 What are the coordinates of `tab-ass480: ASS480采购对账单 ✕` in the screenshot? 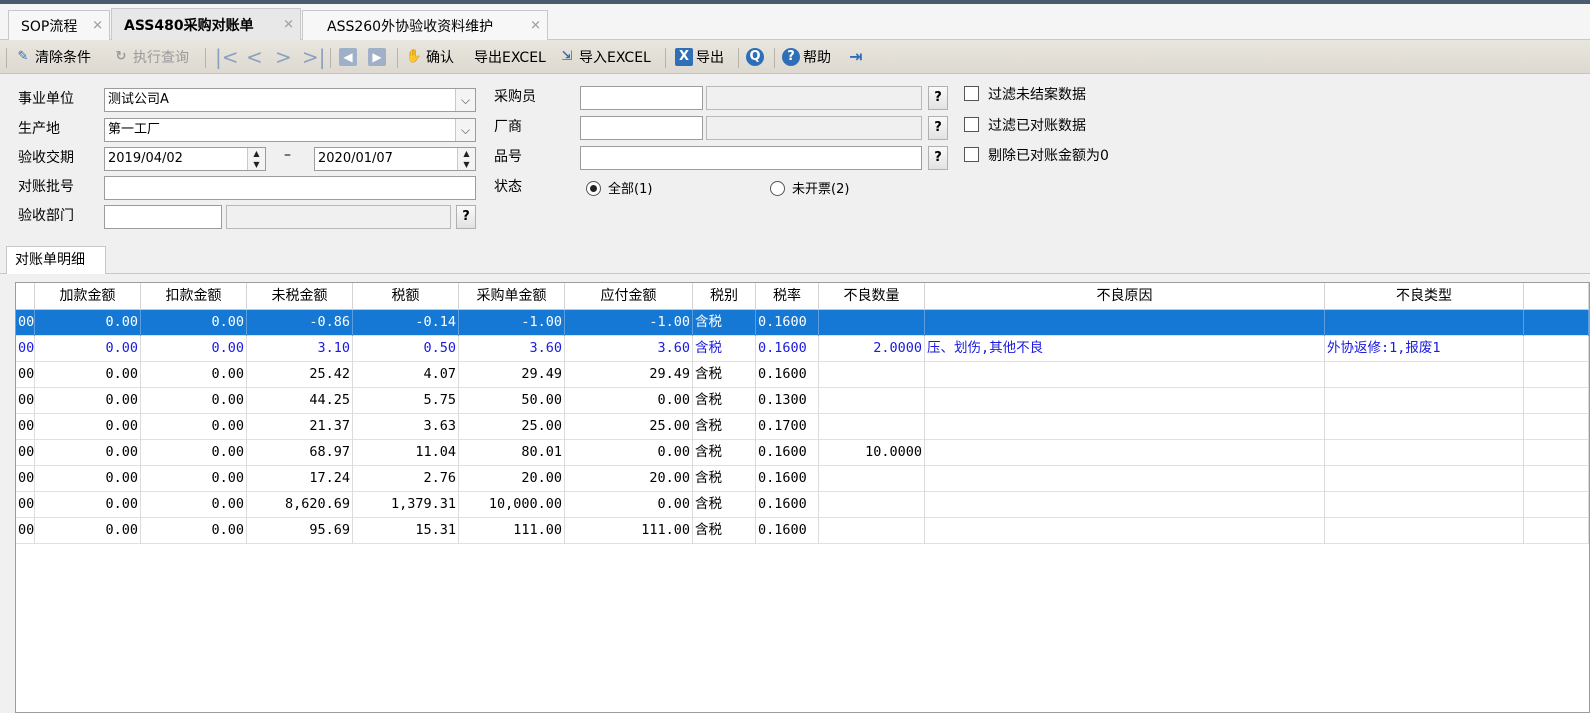 It's located at (206, 24).